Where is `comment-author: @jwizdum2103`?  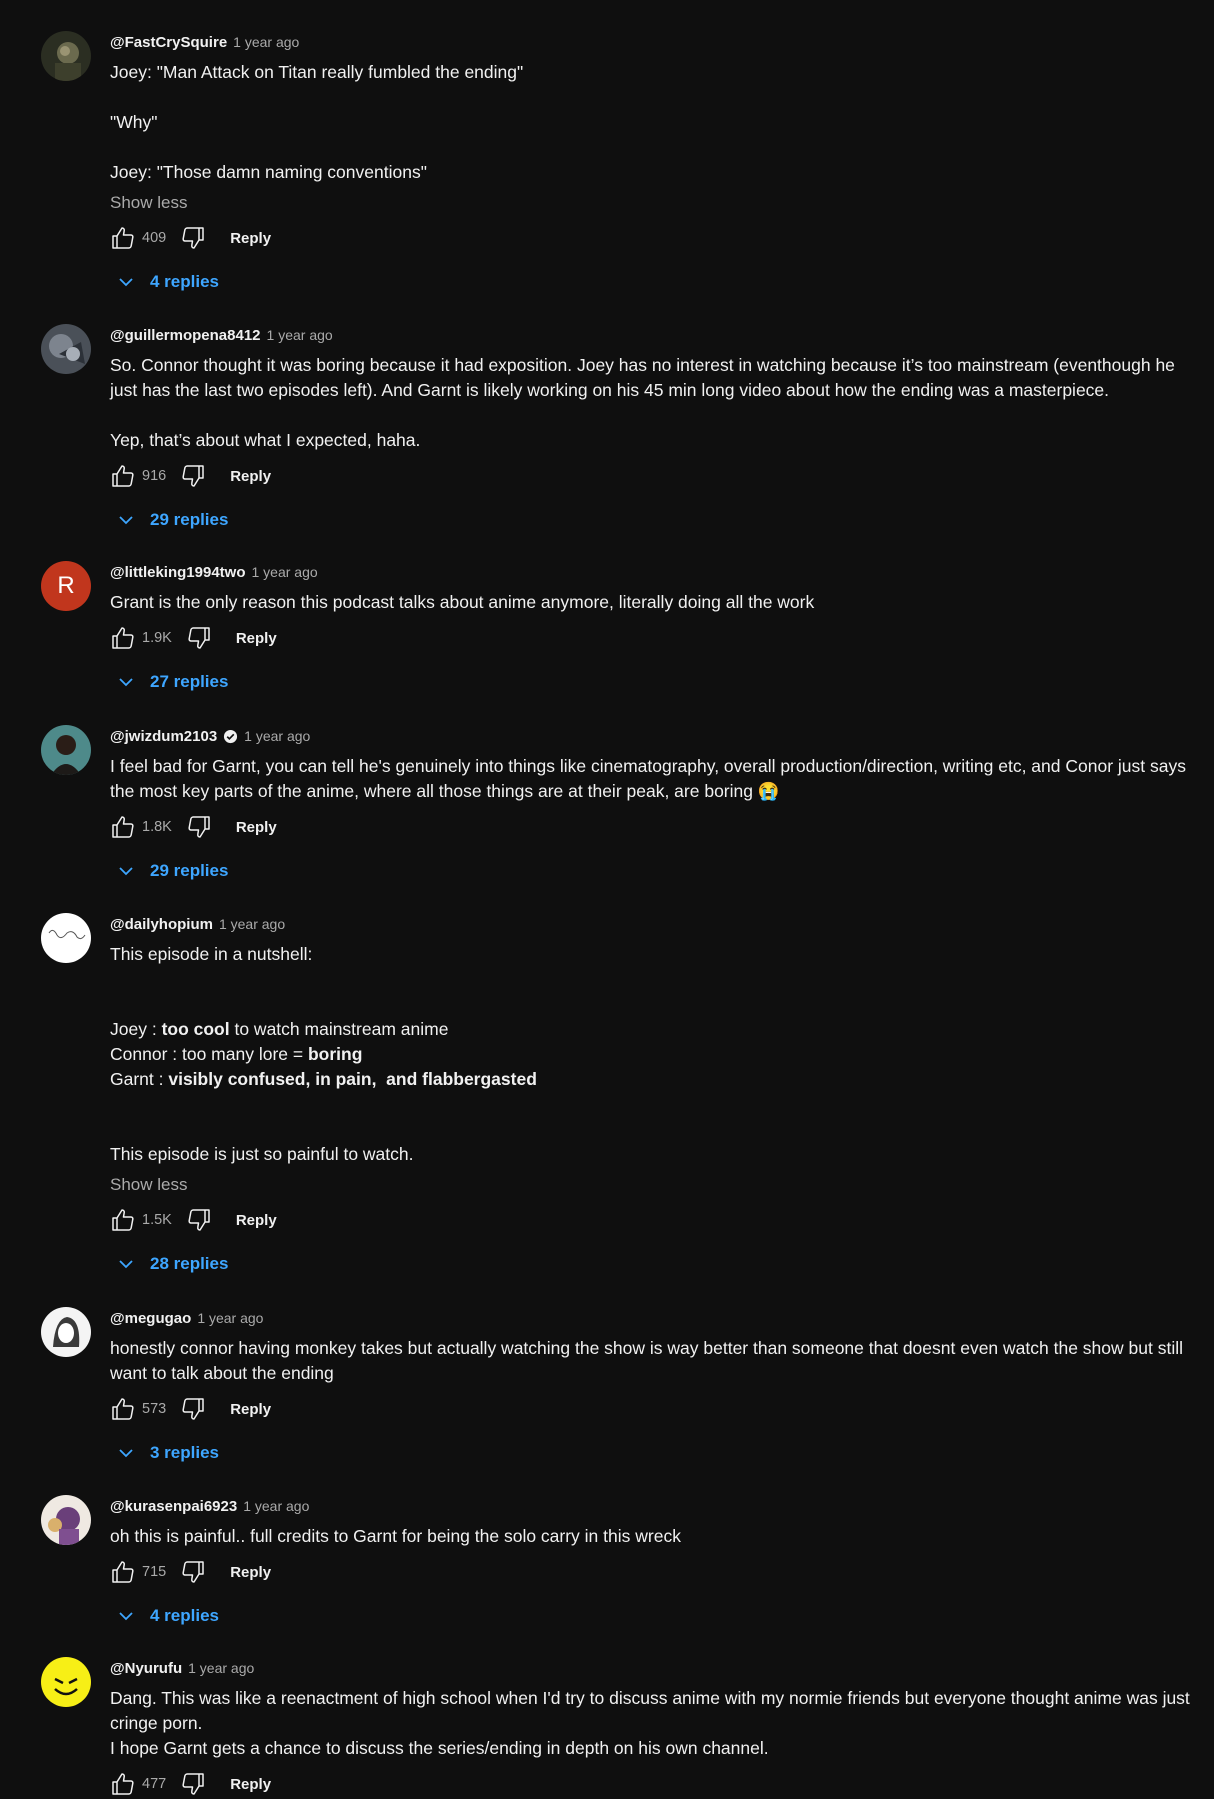 comment-author: @jwizdum2103 is located at coordinates (163, 736).